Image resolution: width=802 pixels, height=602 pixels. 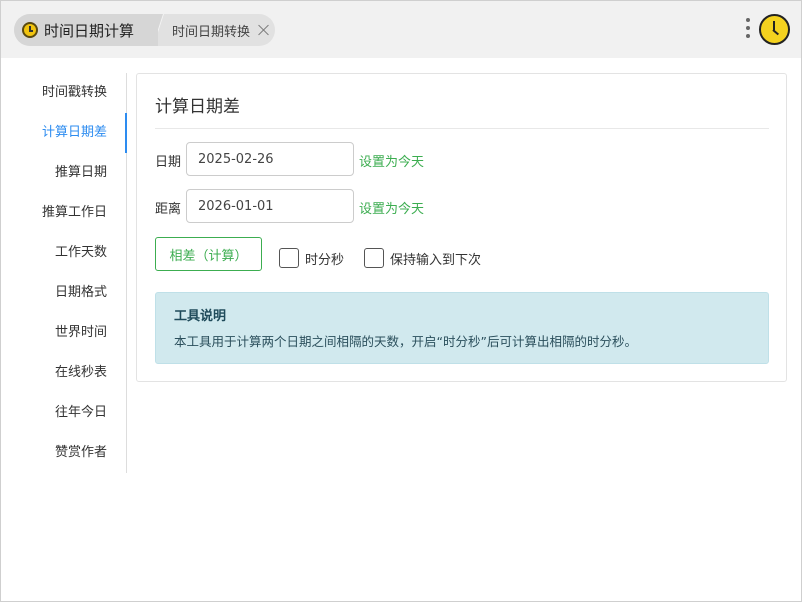 What do you see at coordinates (289, 258) in the screenshot?
I see `time-checkbox` at bounding box center [289, 258].